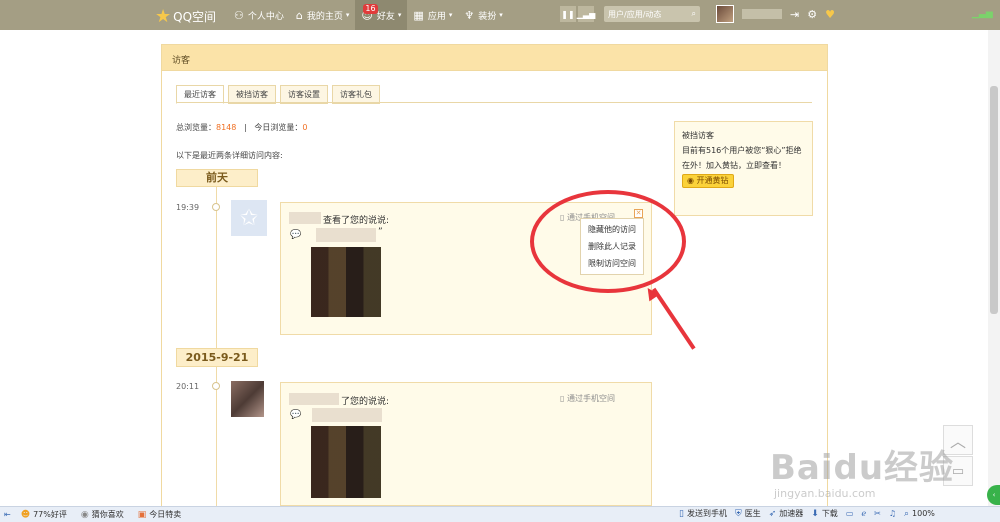  Describe the element at coordinates (107, 514) in the screenshot. I see `status-label: 猜你喜欢` at that location.